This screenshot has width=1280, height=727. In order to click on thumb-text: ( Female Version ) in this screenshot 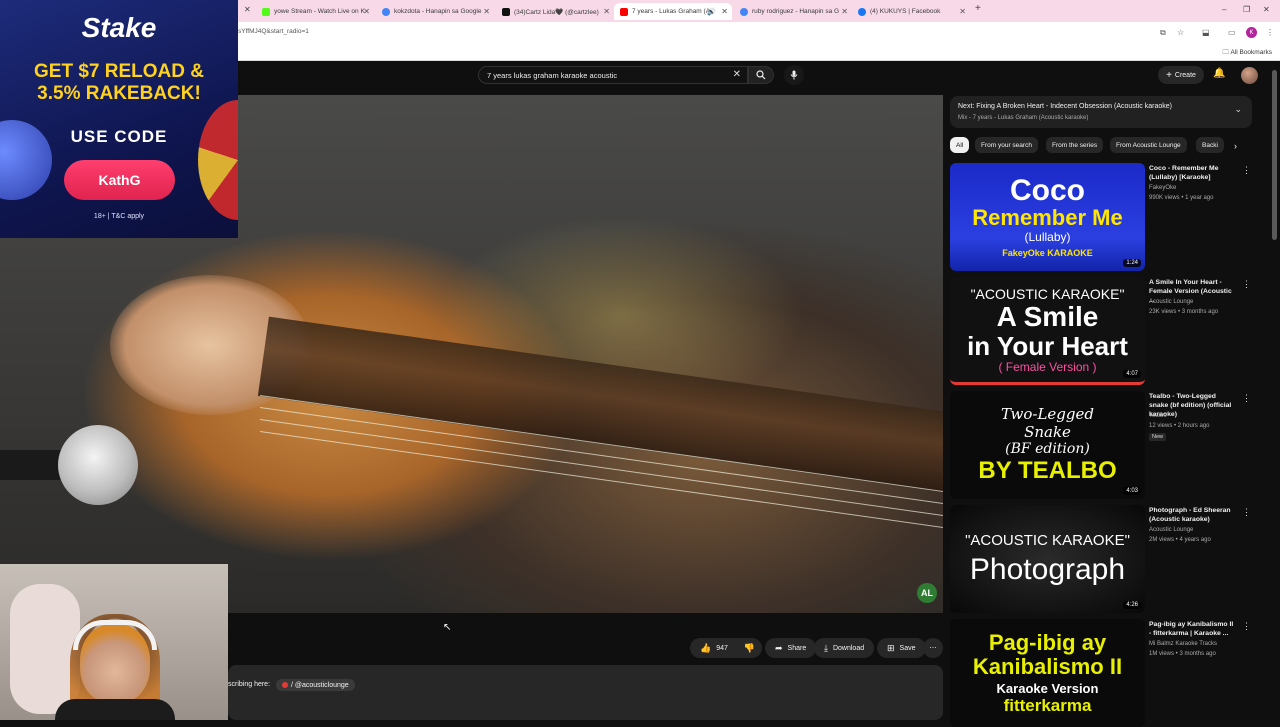, I will do `click(1047, 366)`.